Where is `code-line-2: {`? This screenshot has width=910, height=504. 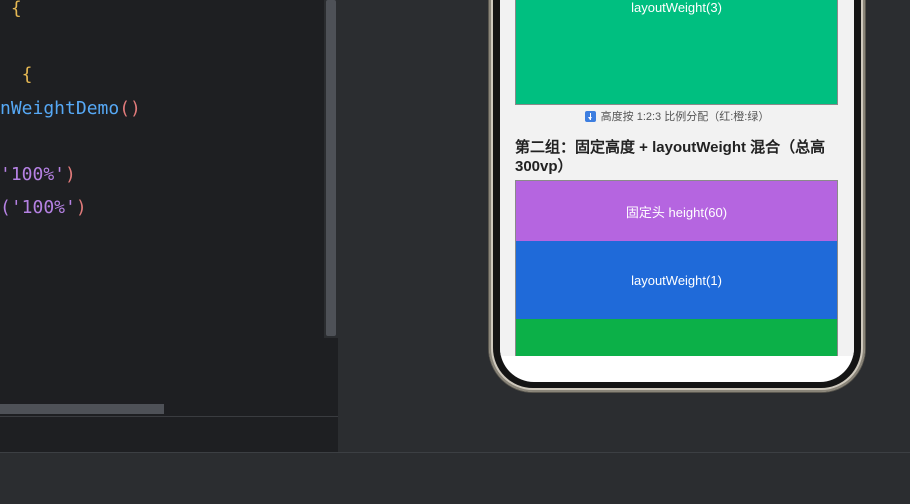
code-line-2: { is located at coordinates (16, 75).